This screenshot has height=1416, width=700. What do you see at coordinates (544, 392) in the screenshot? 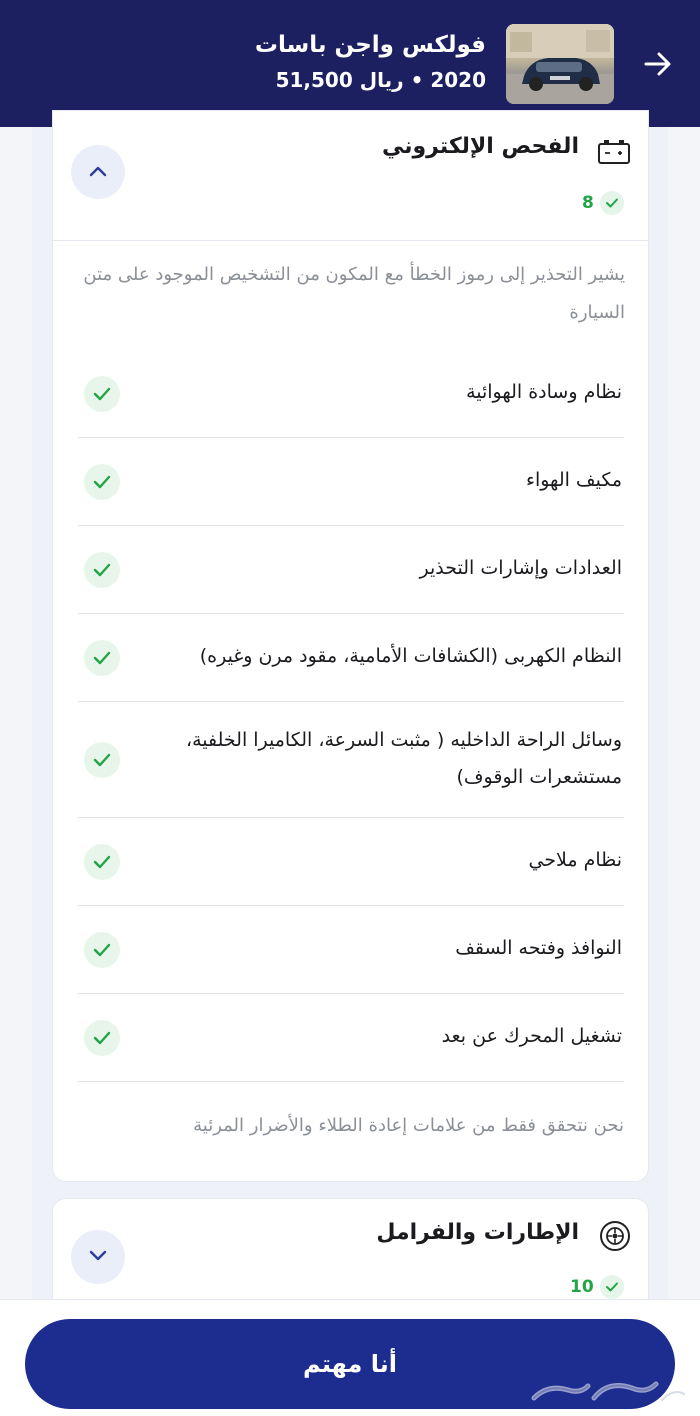
I see `inspection-item-label: نظام وسادة الهوائية` at bounding box center [544, 392].